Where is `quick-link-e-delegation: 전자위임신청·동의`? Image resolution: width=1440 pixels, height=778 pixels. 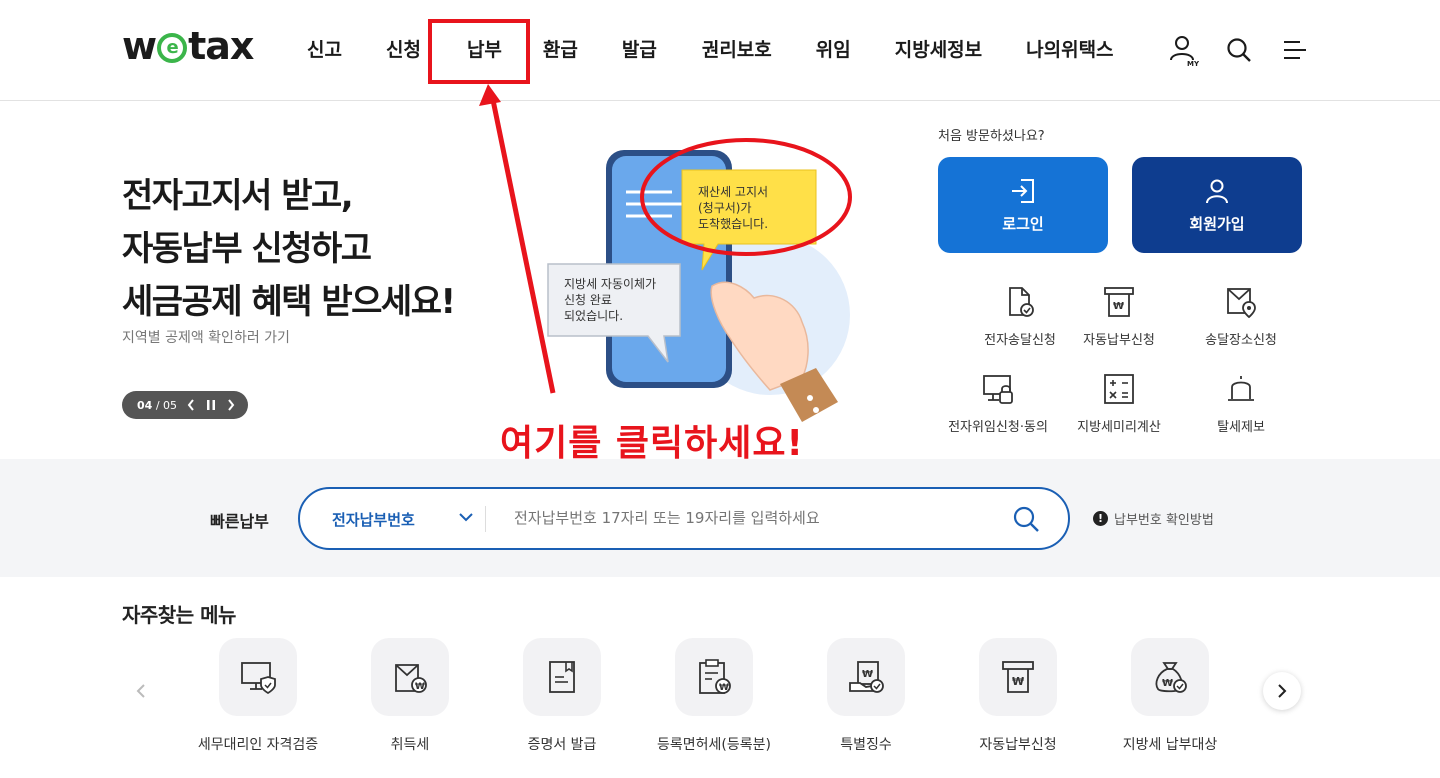 quick-link-e-delegation: 전자위임신청·동의 is located at coordinates (998, 403).